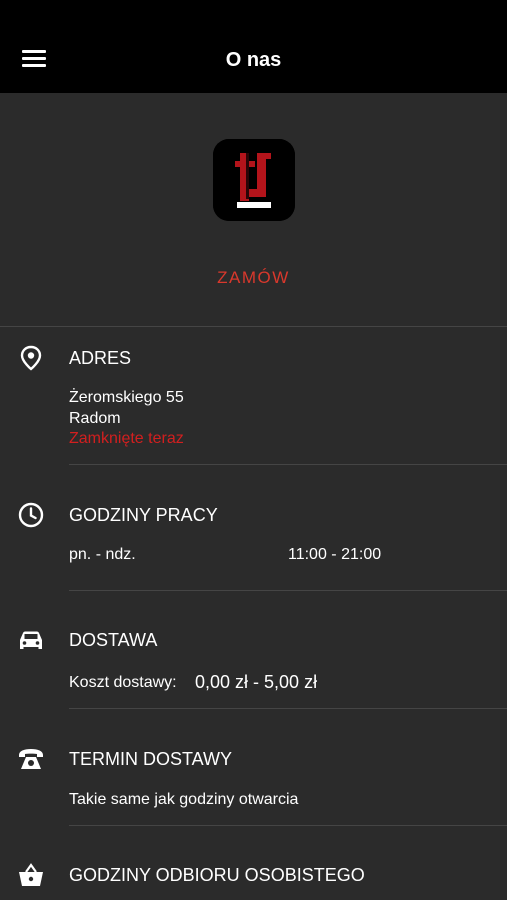  I want to click on delivery-time-title: TERMIN DOSTAWY, so click(150, 759).